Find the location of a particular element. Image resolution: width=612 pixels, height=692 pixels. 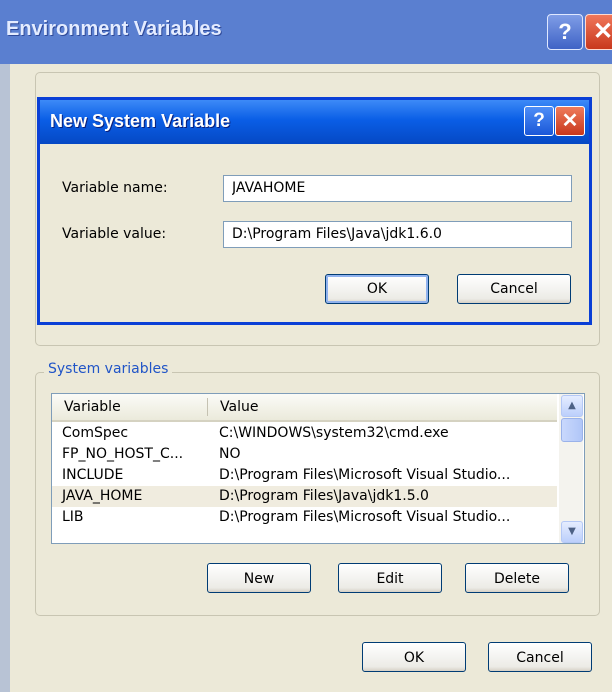

outer-window-title: Environment Variables is located at coordinates (114, 29).